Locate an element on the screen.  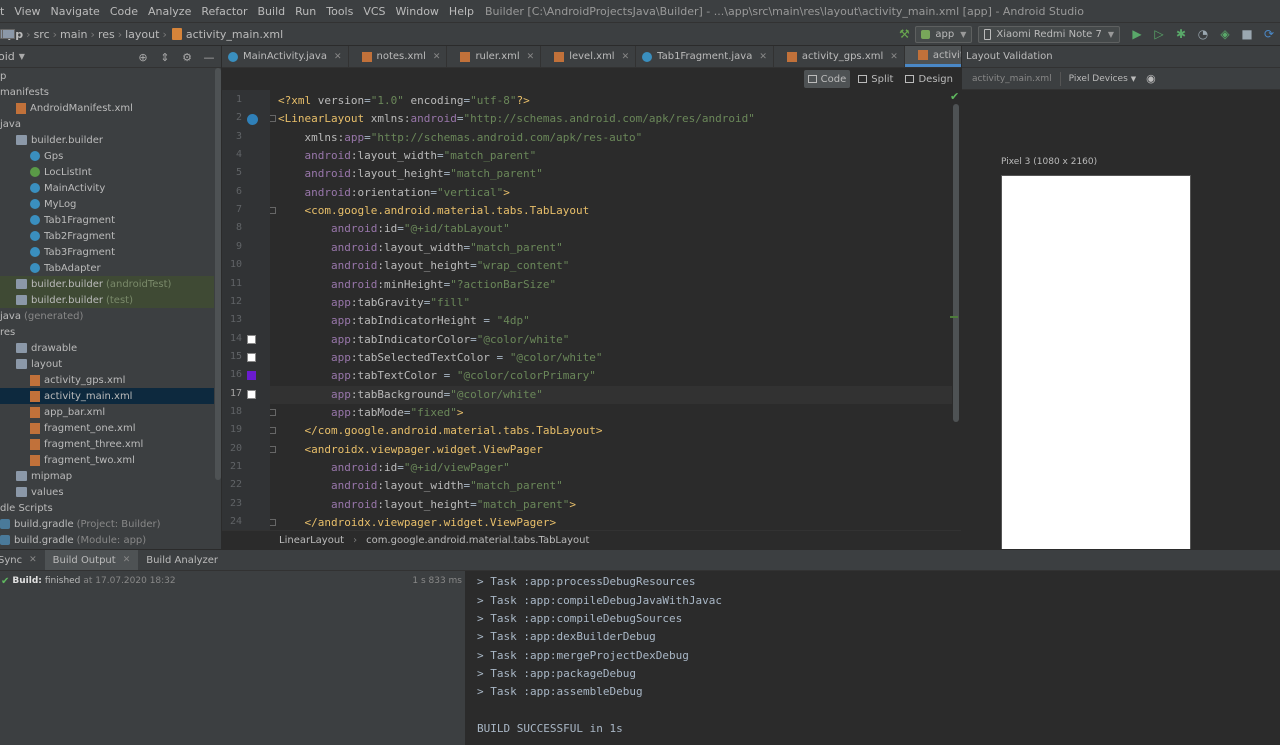
breadcrumb-item: › res is located at coordinates (58, 34).